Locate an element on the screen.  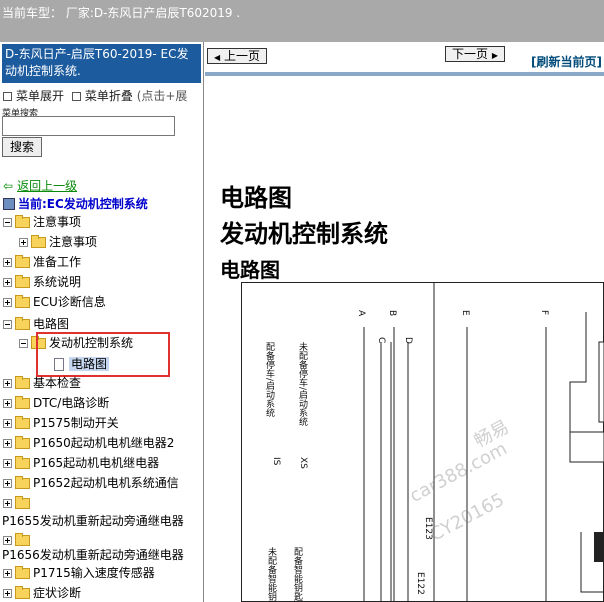
sidebar-title: D-东风日产-启辰T60-2019- EC发动机控制系统. is located at coordinates (101, 63).